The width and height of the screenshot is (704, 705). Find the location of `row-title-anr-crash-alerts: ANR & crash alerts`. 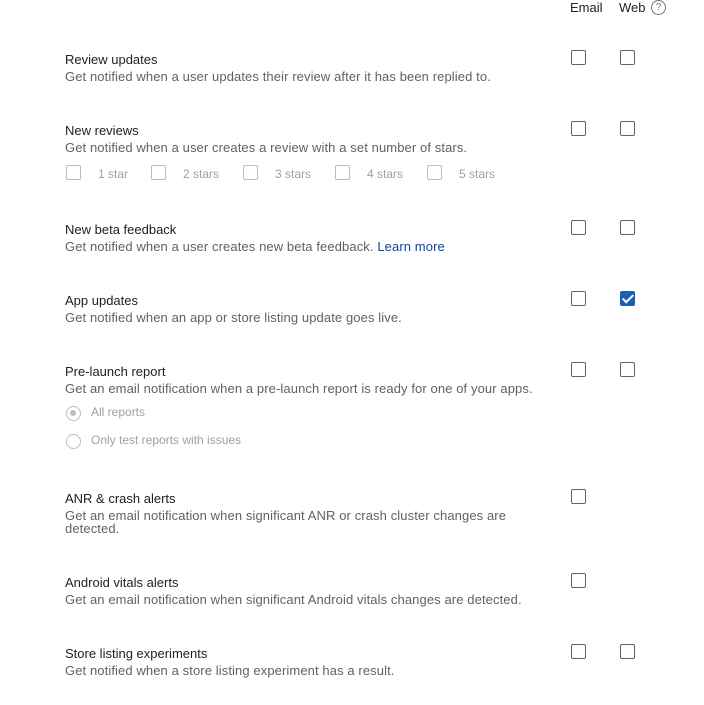

row-title-anr-crash-alerts: ANR & crash alerts is located at coordinates (120, 498).